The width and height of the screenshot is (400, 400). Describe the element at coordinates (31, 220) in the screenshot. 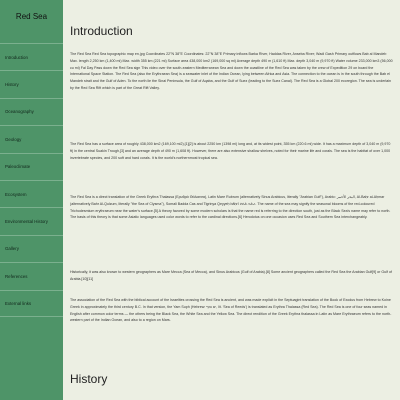

I see `sidebar-item-environmental-history: Environmental History` at that location.